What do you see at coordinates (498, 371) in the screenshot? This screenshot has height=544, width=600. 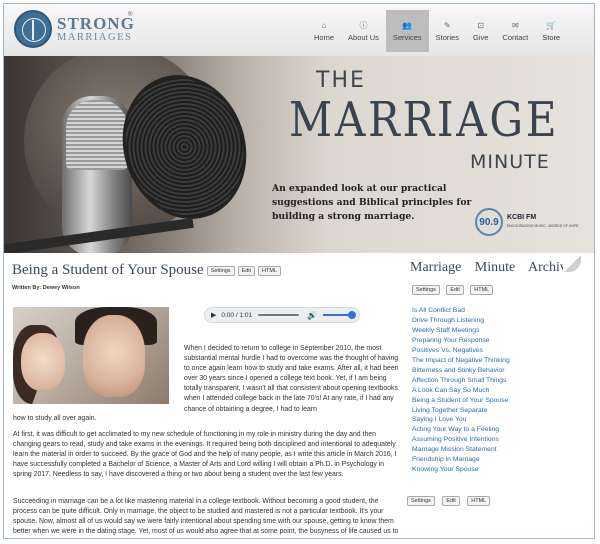 I see `archive-link: Bitterness and Stinky Behavior` at bounding box center [498, 371].